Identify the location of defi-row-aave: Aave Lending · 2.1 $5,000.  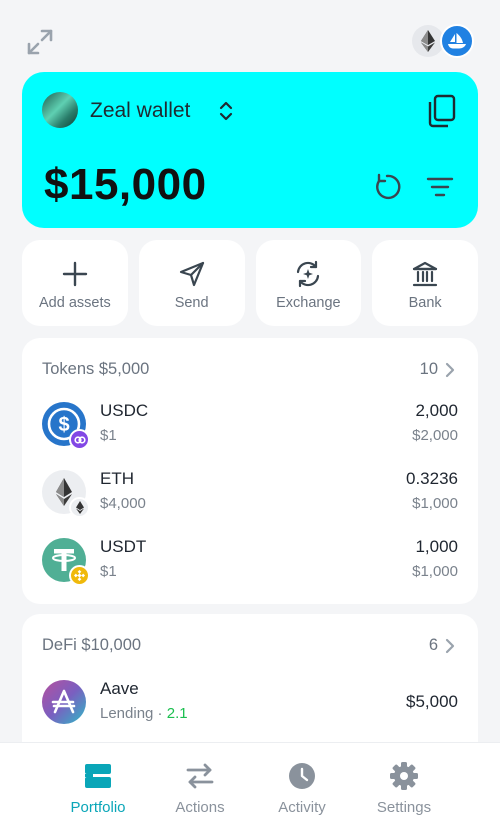
(250, 704).